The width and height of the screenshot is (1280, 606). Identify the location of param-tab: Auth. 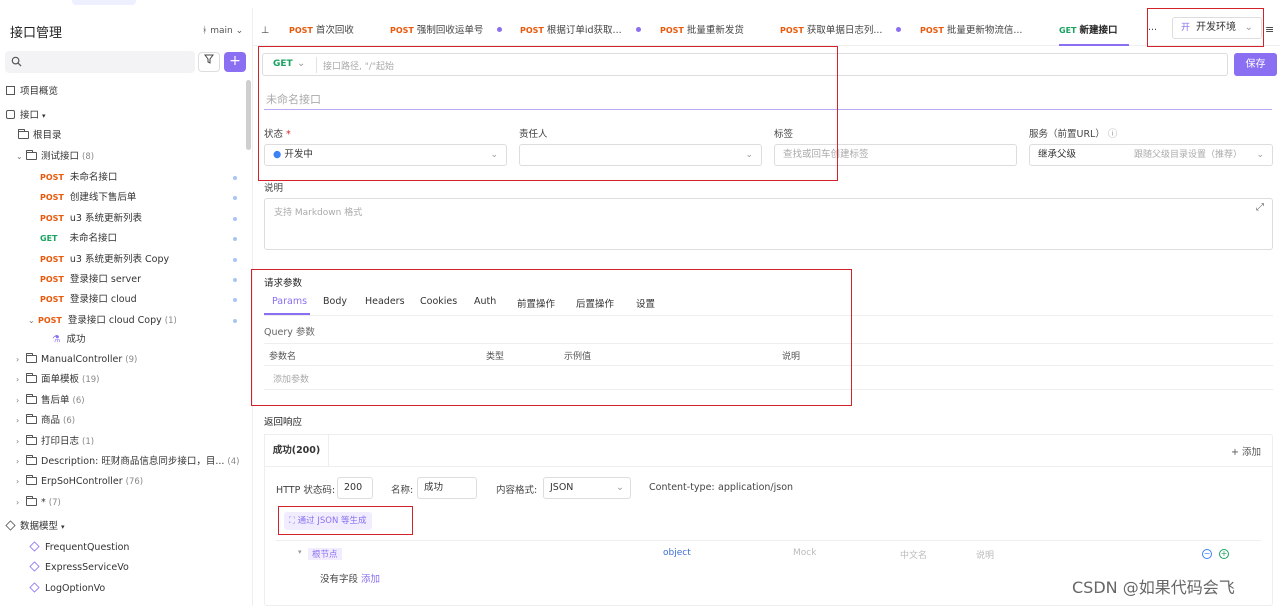
(485, 301).